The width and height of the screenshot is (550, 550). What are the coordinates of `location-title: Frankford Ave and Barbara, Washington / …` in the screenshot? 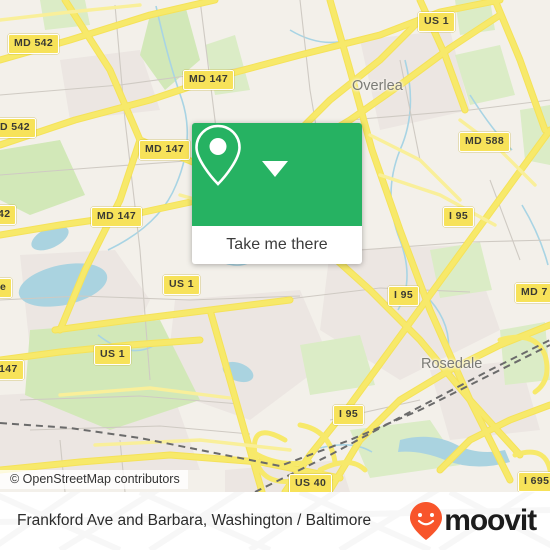 It's located at (194, 520).